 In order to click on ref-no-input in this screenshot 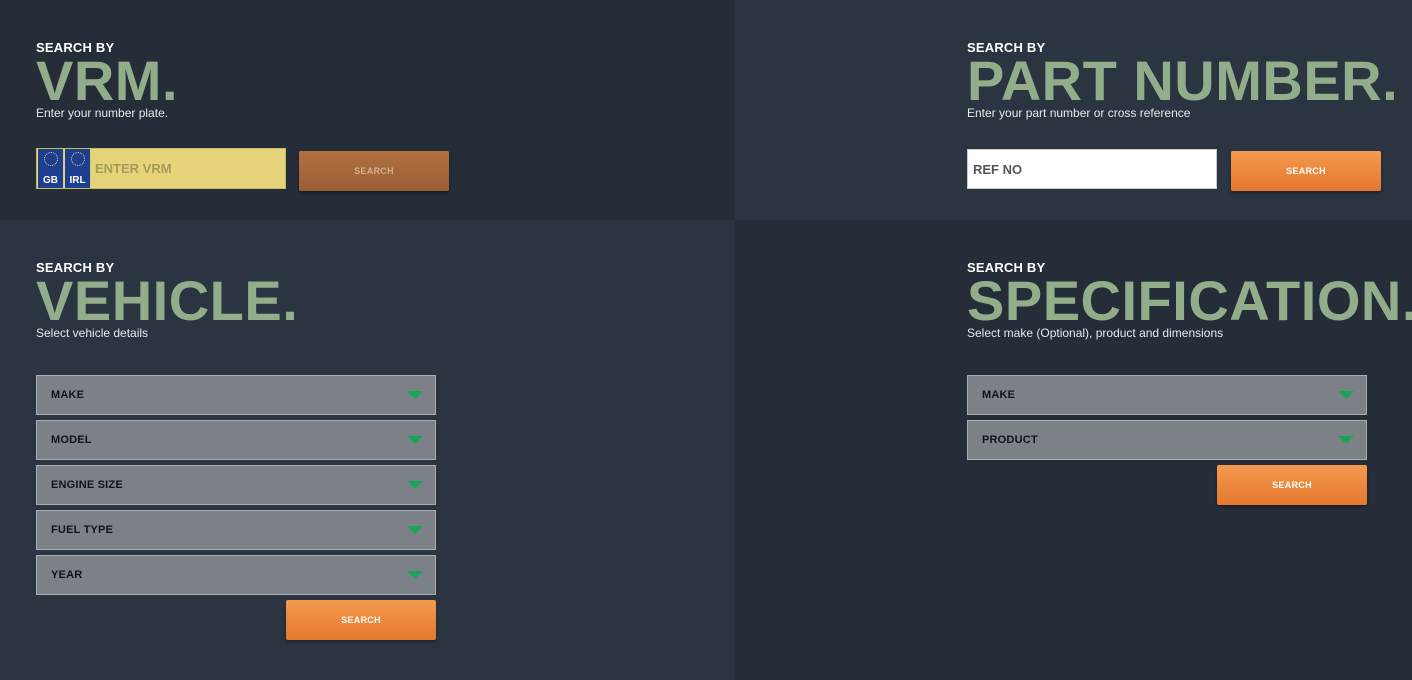, I will do `click(1092, 169)`.